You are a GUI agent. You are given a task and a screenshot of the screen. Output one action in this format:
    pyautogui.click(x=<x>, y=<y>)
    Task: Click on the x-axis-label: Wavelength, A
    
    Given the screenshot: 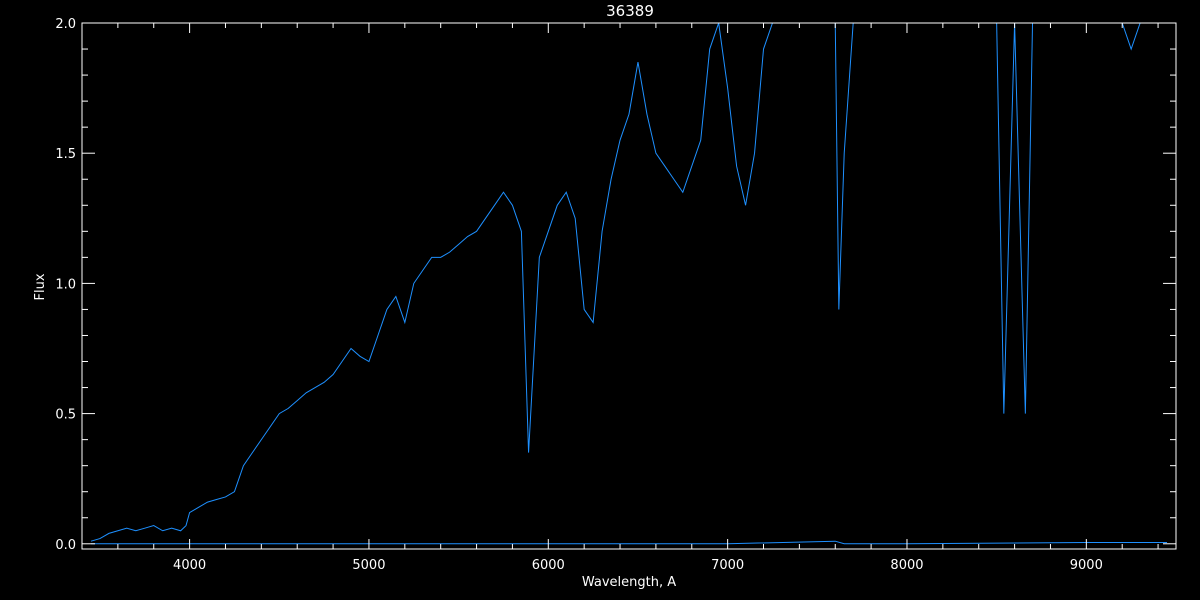 What is the action you would take?
    pyautogui.click(x=629, y=582)
    